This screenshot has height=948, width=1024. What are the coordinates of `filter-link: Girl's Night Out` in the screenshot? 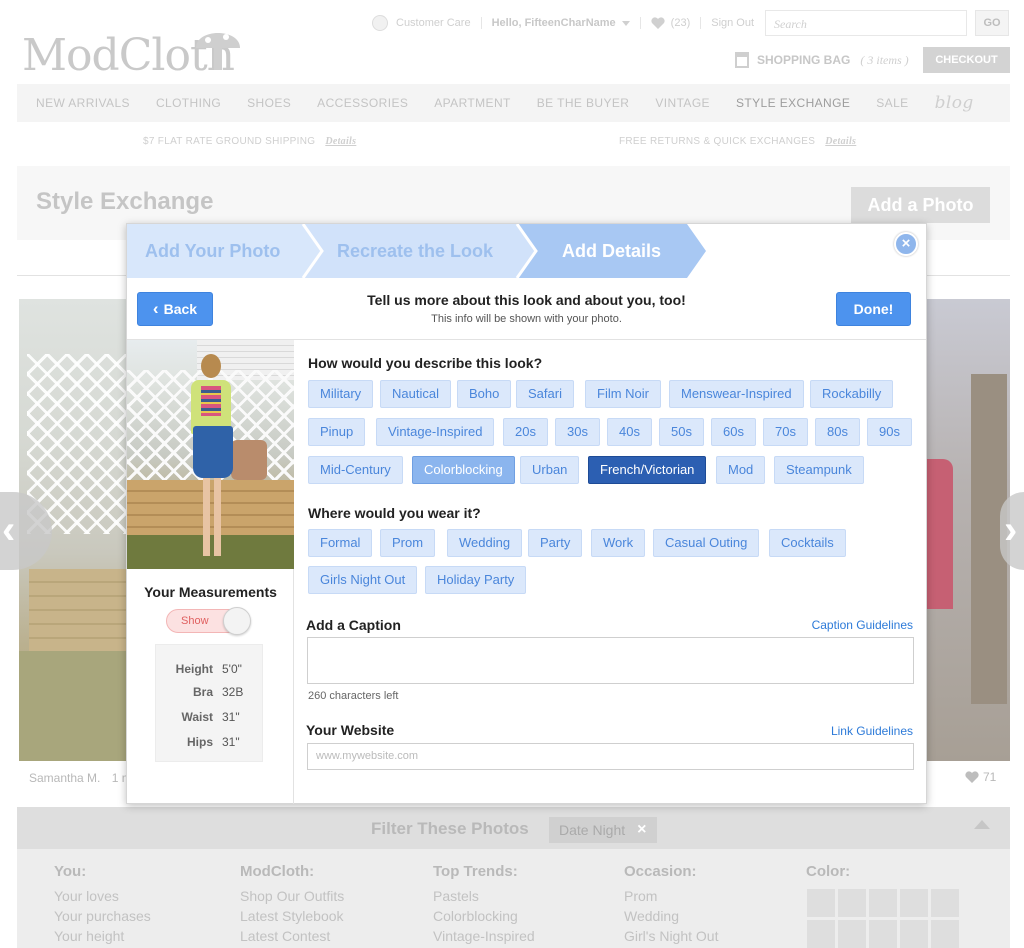 It's located at (671, 936).